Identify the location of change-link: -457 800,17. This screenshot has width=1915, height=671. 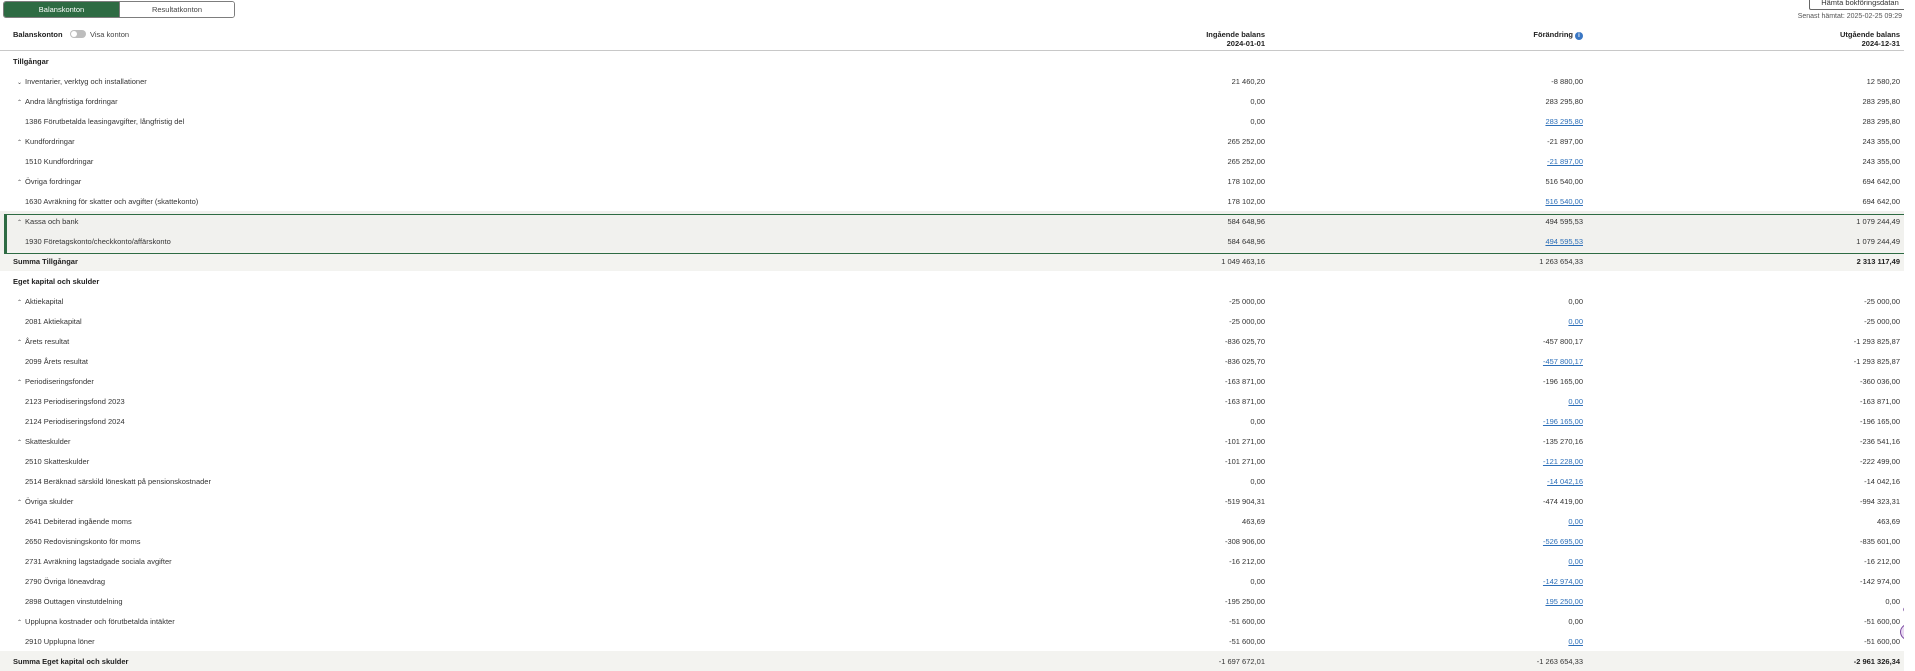
(1563, 361).